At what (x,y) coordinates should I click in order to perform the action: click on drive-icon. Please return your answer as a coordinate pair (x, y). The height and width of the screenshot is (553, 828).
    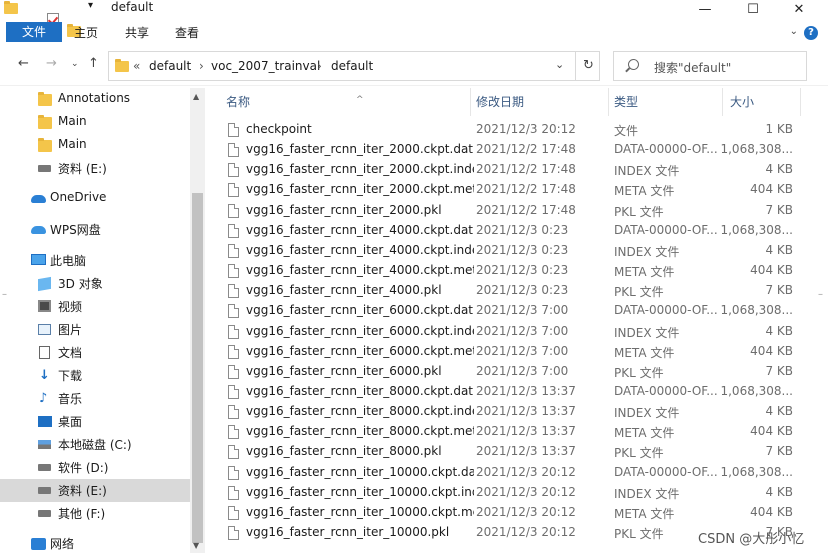
    Looking at the image, I should click on (44, 467).